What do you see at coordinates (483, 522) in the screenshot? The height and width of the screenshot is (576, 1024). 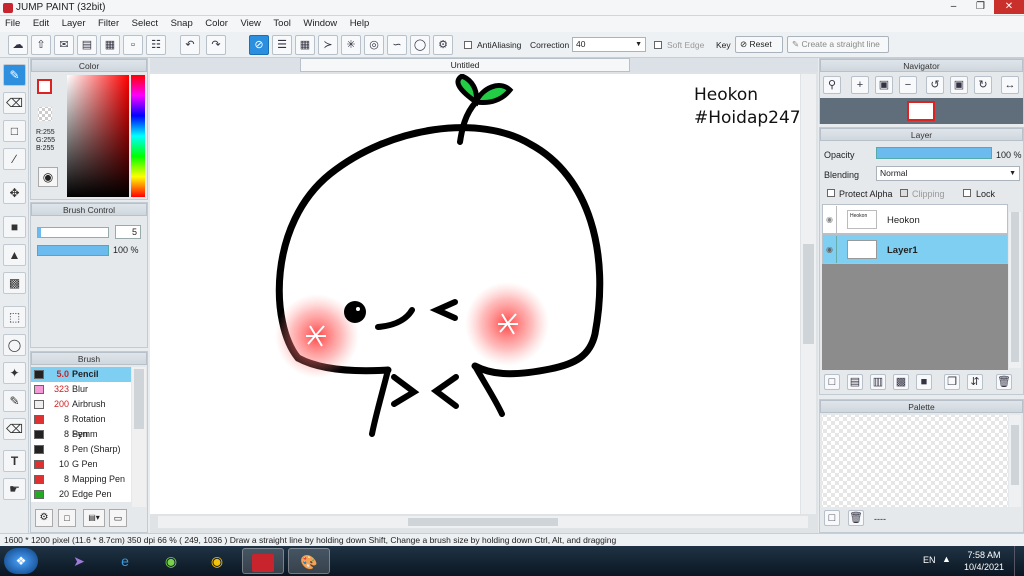 I see `canvas-horizontal-scrollbar` at bounding box center [483, 522].